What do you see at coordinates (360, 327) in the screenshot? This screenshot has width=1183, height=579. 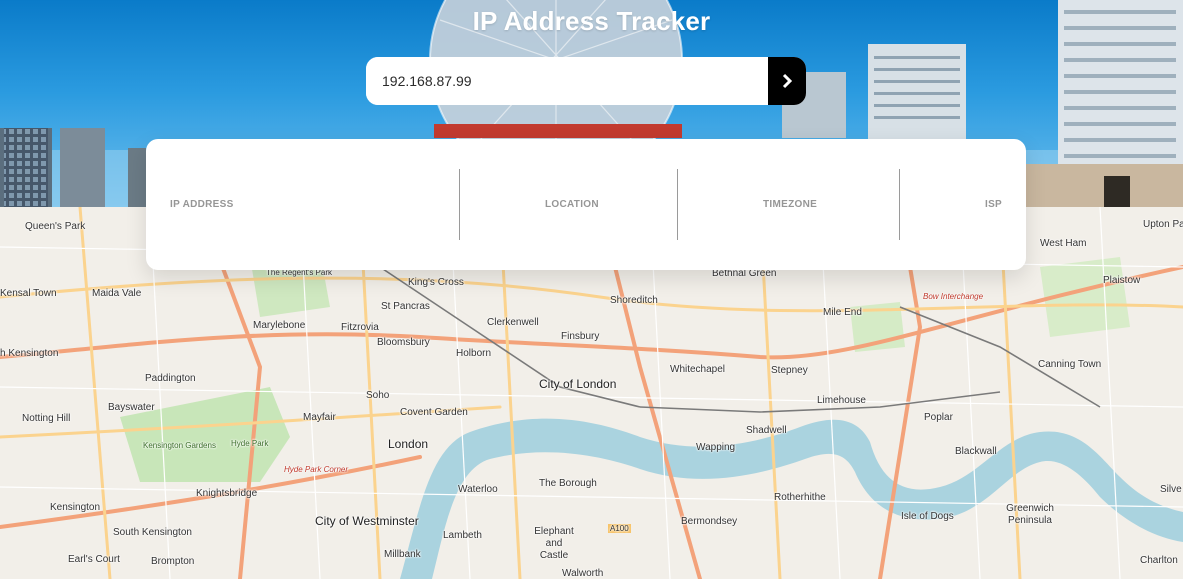 I see `map-label: Fitzrovia` at bounding box center [360, 327].